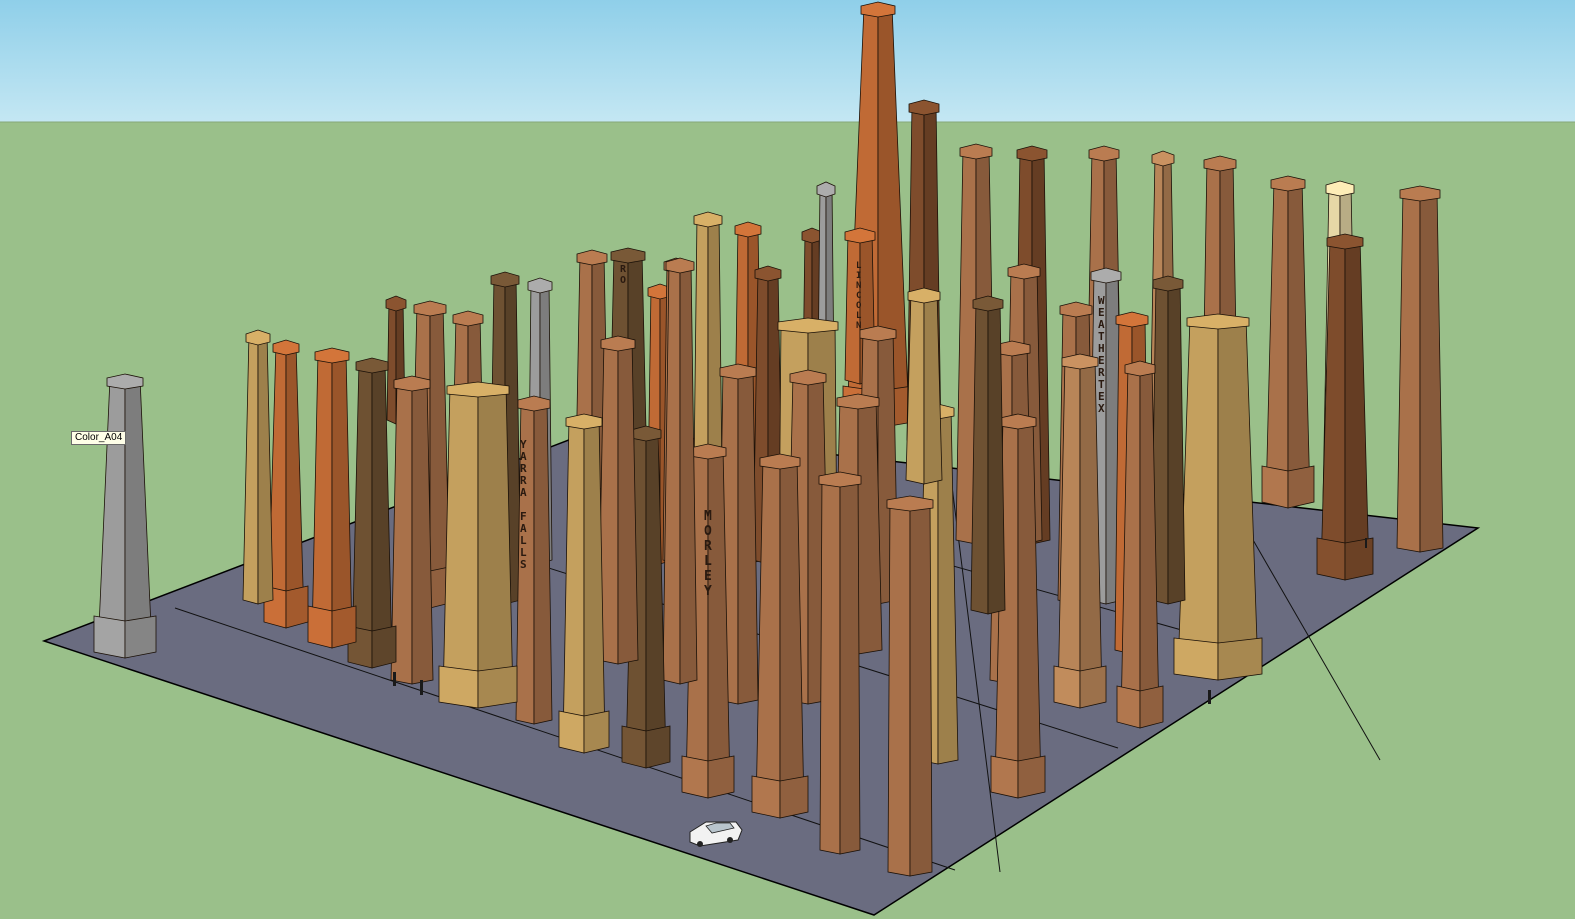  Describe the element at coordinates (623, 275) in the screenshot. I see `sign-ro: RO` at that location.